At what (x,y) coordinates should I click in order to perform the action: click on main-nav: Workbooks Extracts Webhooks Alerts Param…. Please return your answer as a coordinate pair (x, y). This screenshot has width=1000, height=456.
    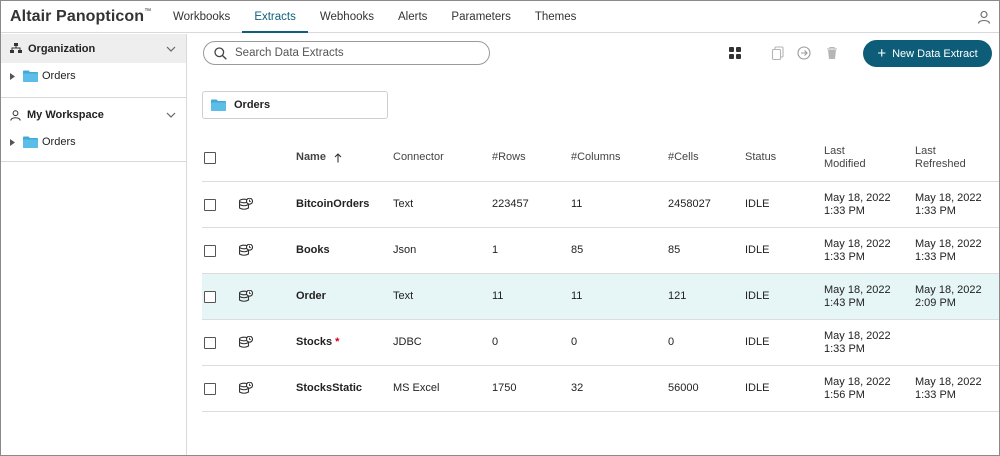
    Looking at the image, I should click on (374, 17).